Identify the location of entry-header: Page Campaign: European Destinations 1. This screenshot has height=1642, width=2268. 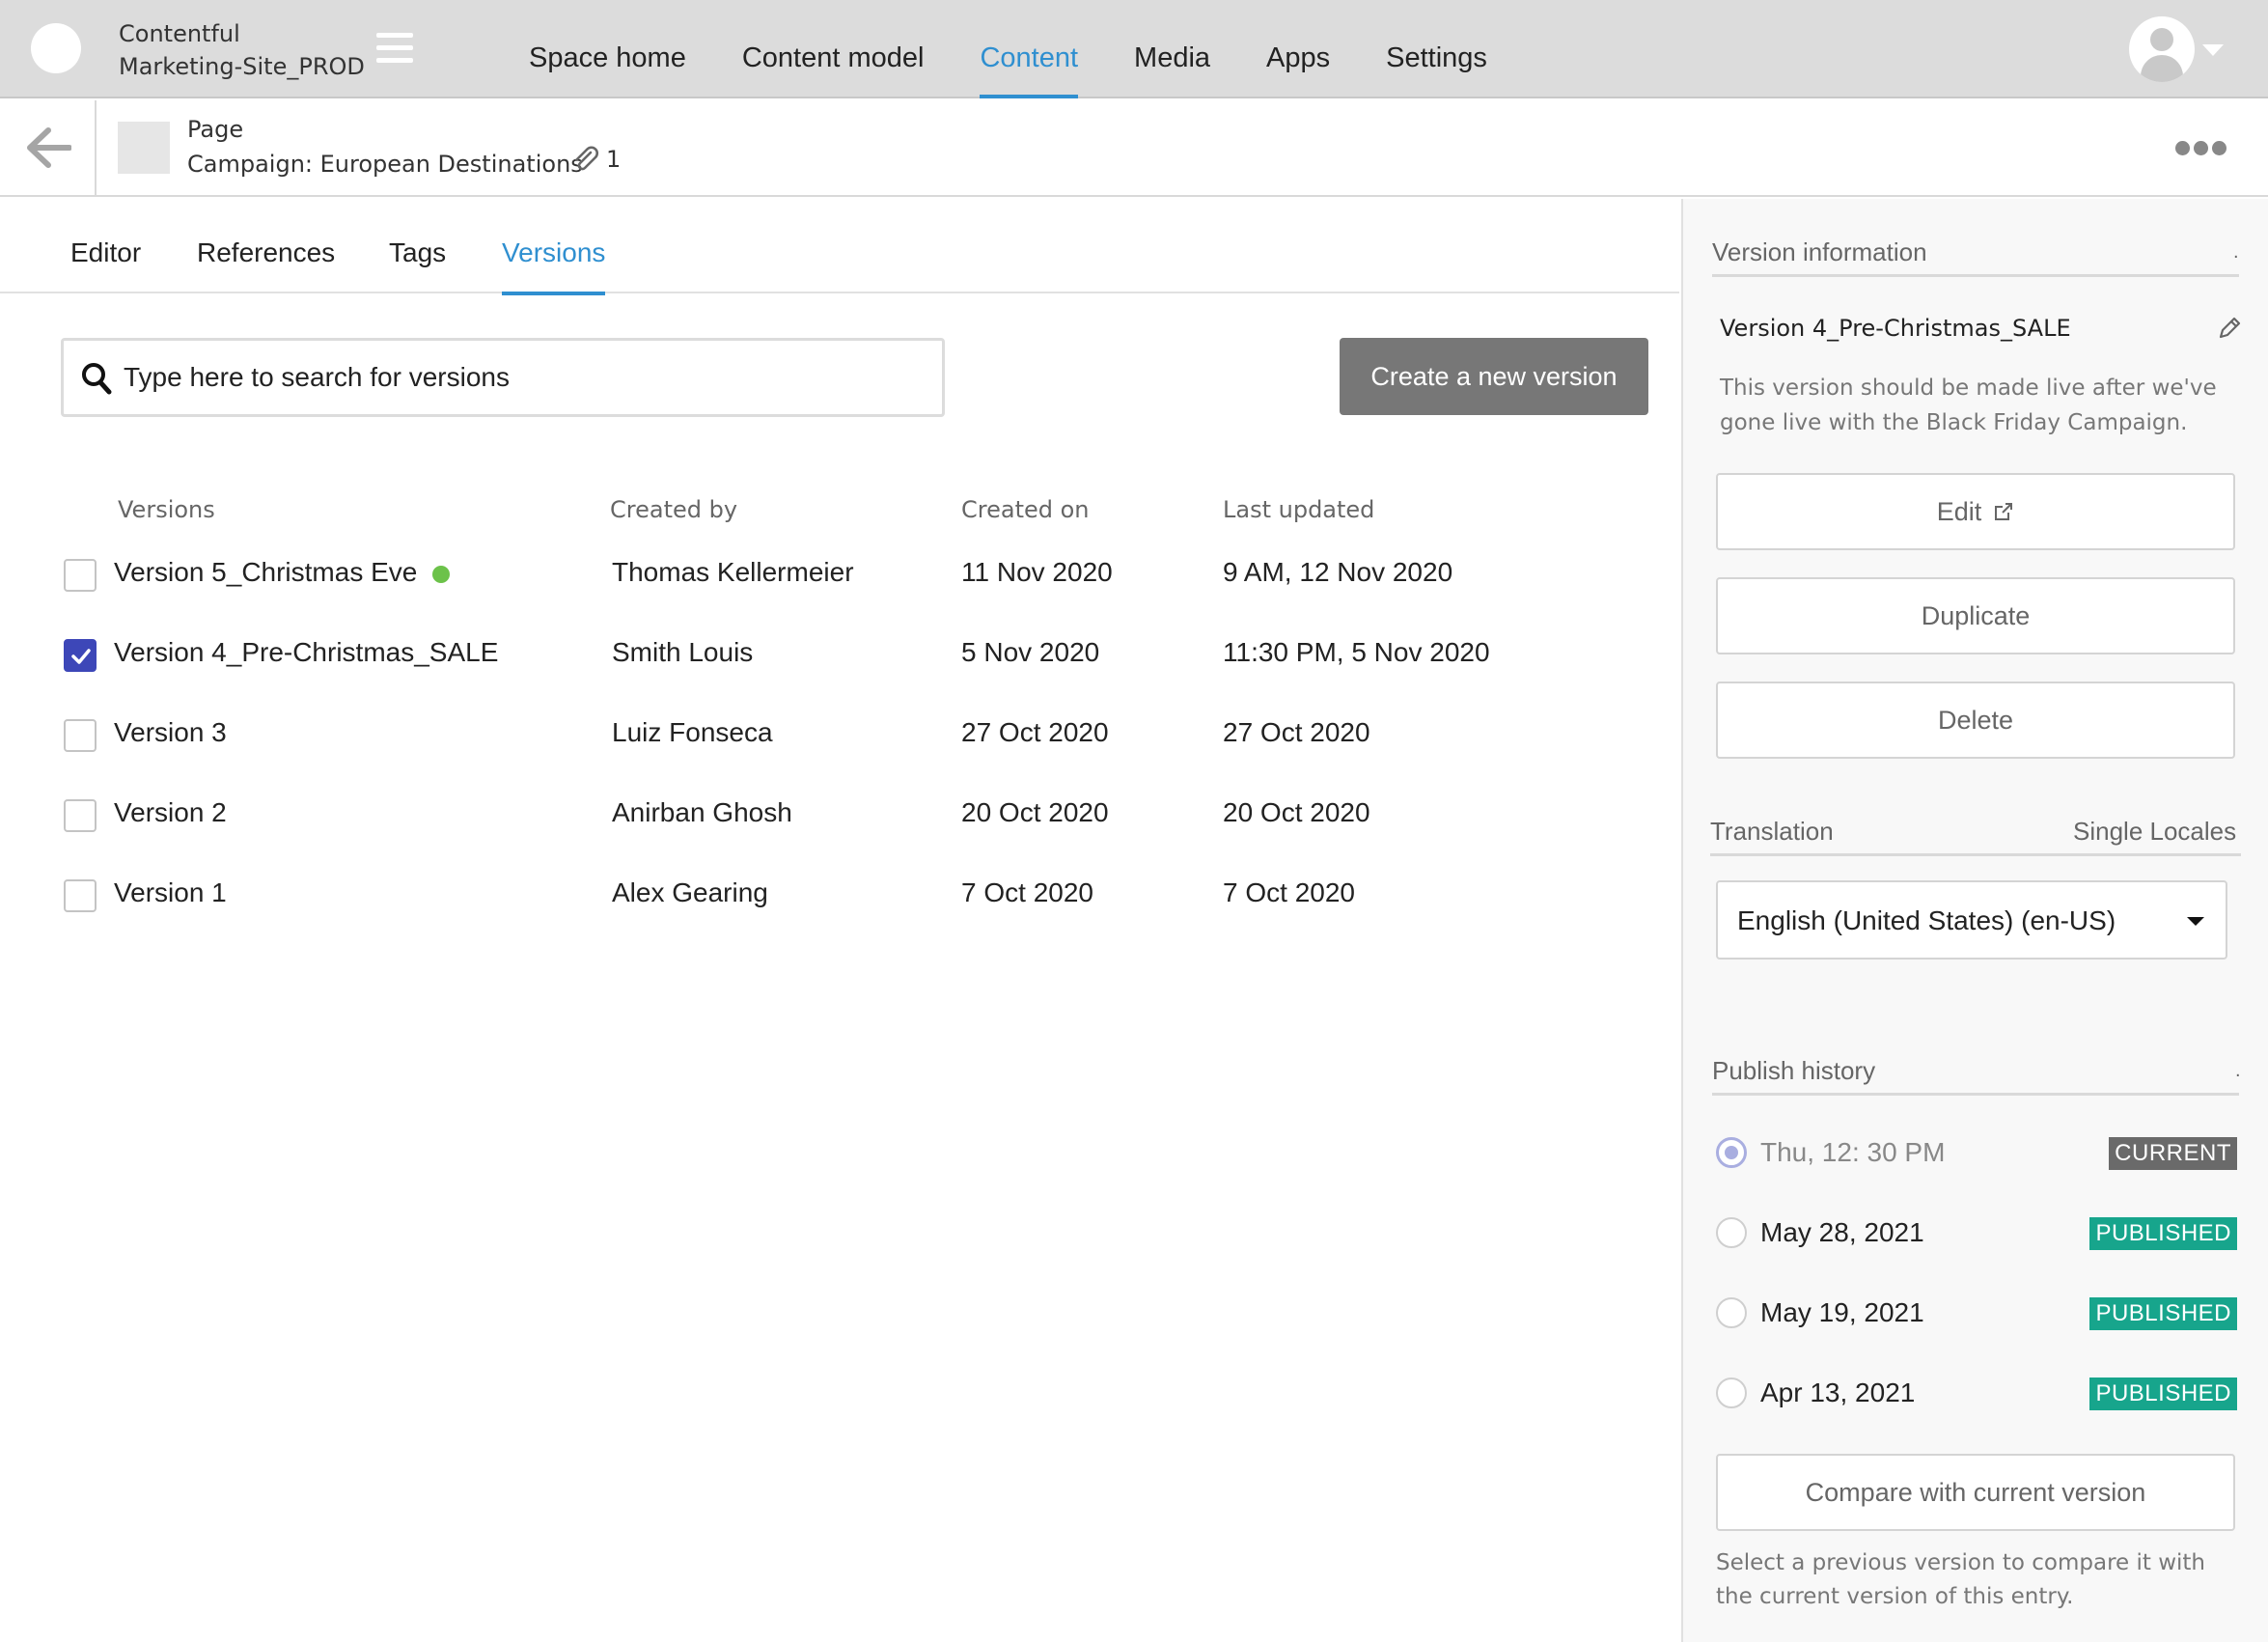
(1134, 148).